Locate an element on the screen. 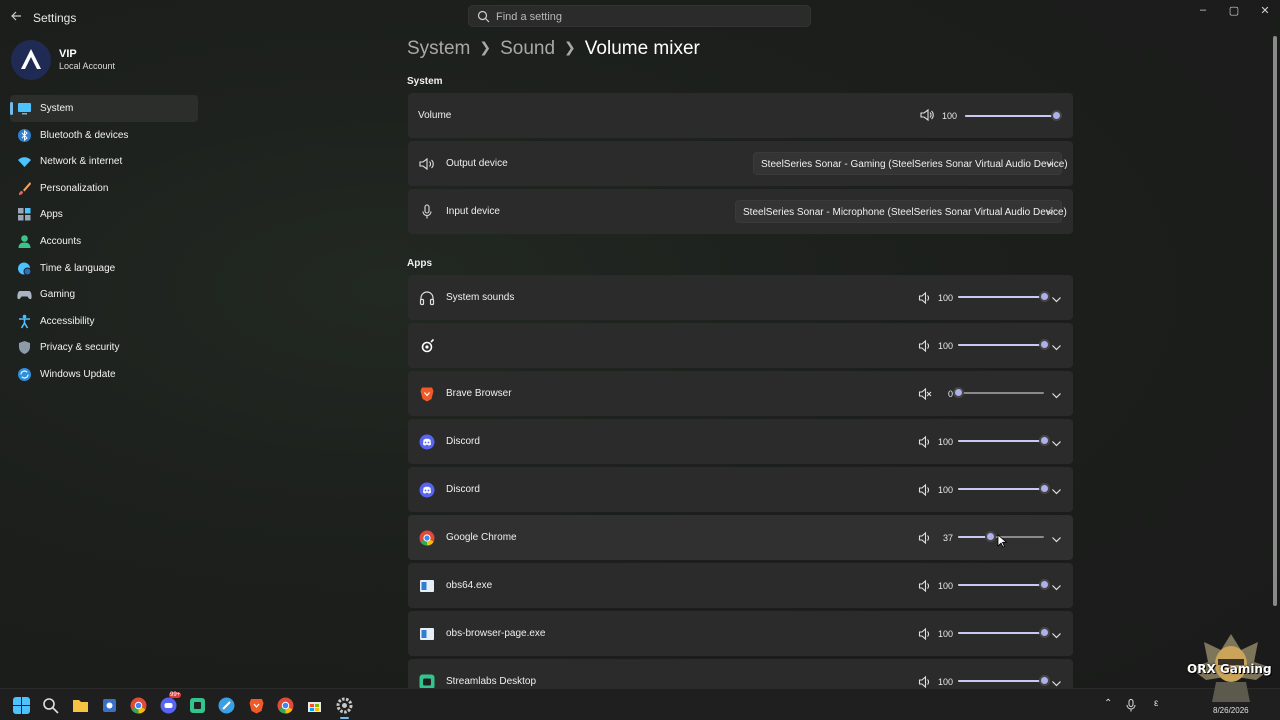 This screenshot has height=720, width=1280. avatar-logo-icon is located at coordinates (31, 59).